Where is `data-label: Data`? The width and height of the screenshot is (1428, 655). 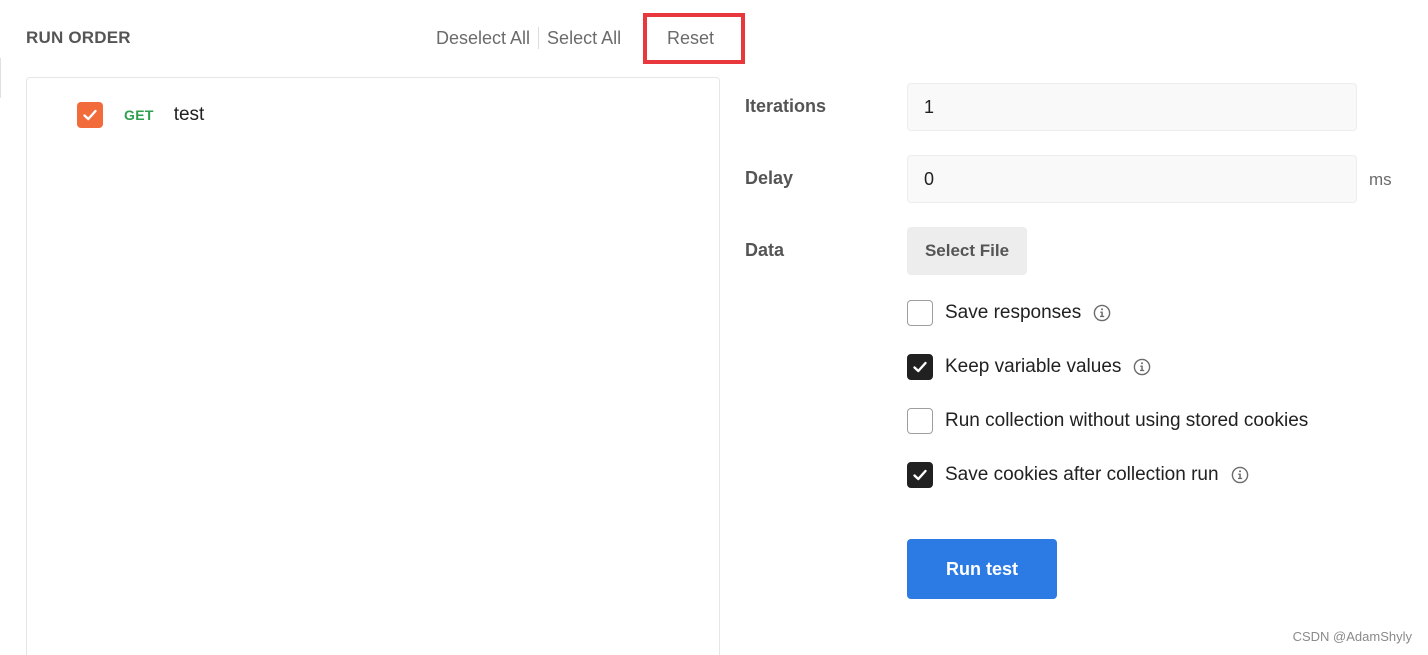
data-label: Data is located at coordinates (765, 250).